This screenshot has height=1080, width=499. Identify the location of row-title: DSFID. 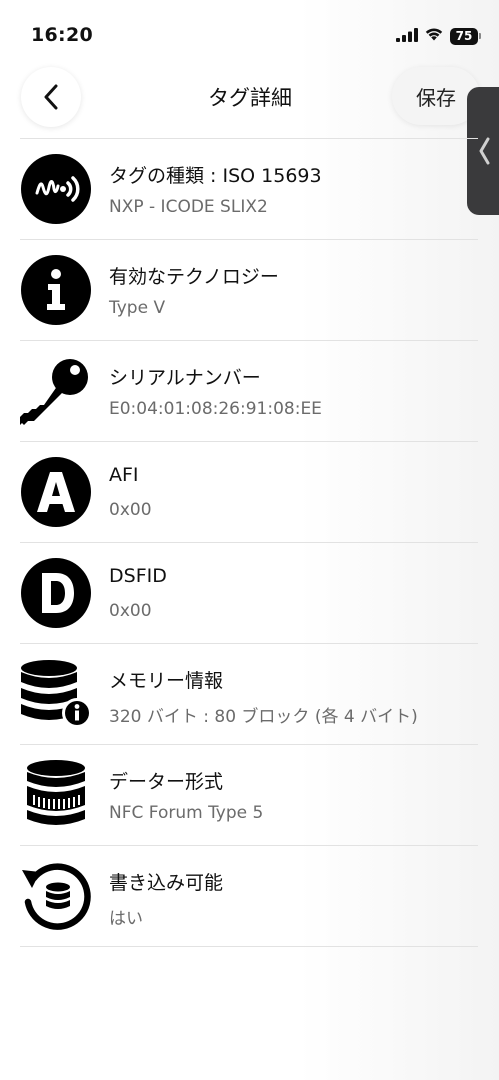
(138, 576).